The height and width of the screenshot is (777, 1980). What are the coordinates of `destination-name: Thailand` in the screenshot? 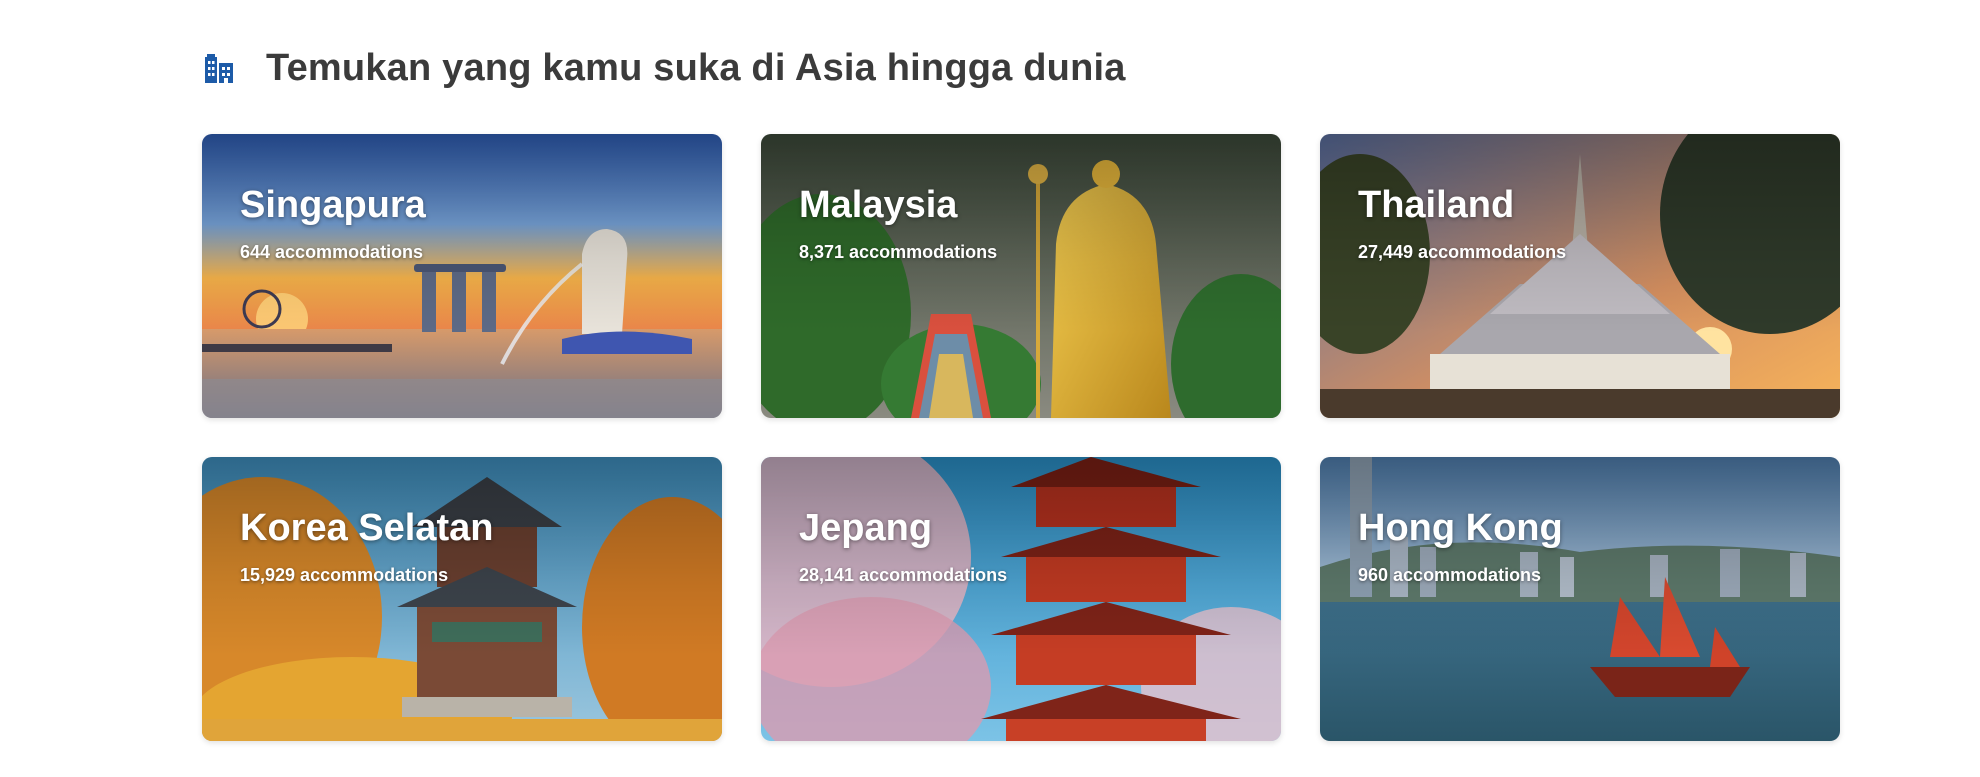 It's located at (1436, 205).